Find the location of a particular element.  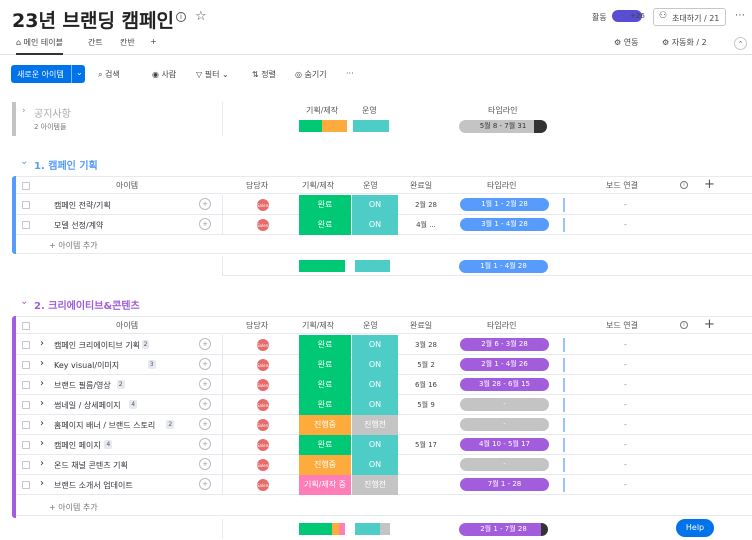

item-name: 브랜드 필름/영상 is located at coordinates (82, 385).